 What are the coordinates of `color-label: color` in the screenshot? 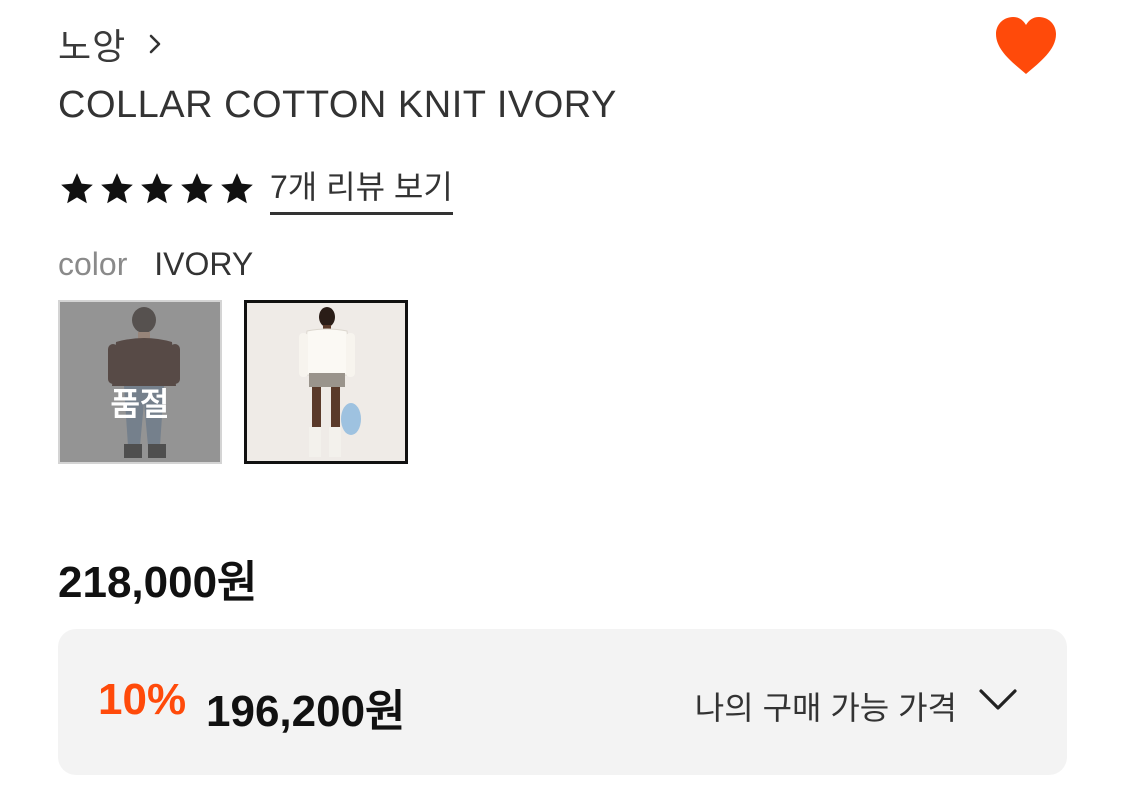 It's located at (93, 264).